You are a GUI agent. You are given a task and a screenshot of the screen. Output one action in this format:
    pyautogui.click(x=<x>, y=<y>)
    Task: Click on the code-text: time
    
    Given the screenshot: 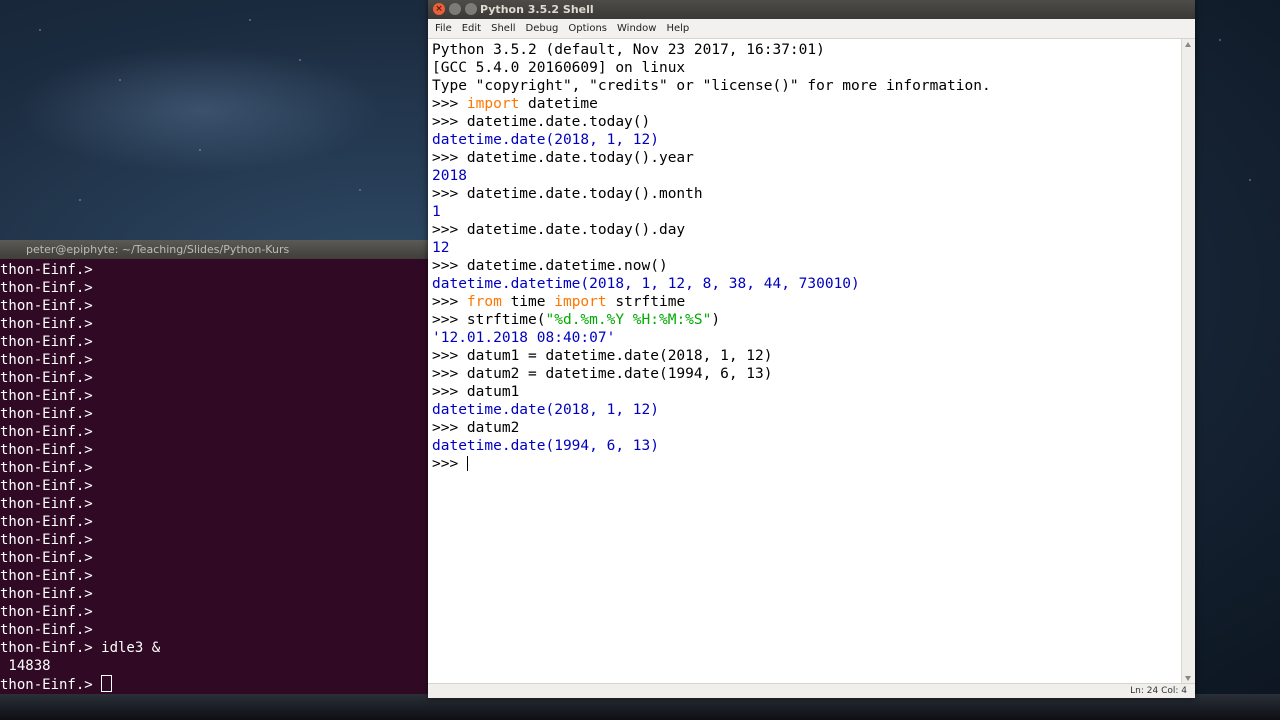 What is the action you would take?
    pyautogui.click(x=528, y=302)
    